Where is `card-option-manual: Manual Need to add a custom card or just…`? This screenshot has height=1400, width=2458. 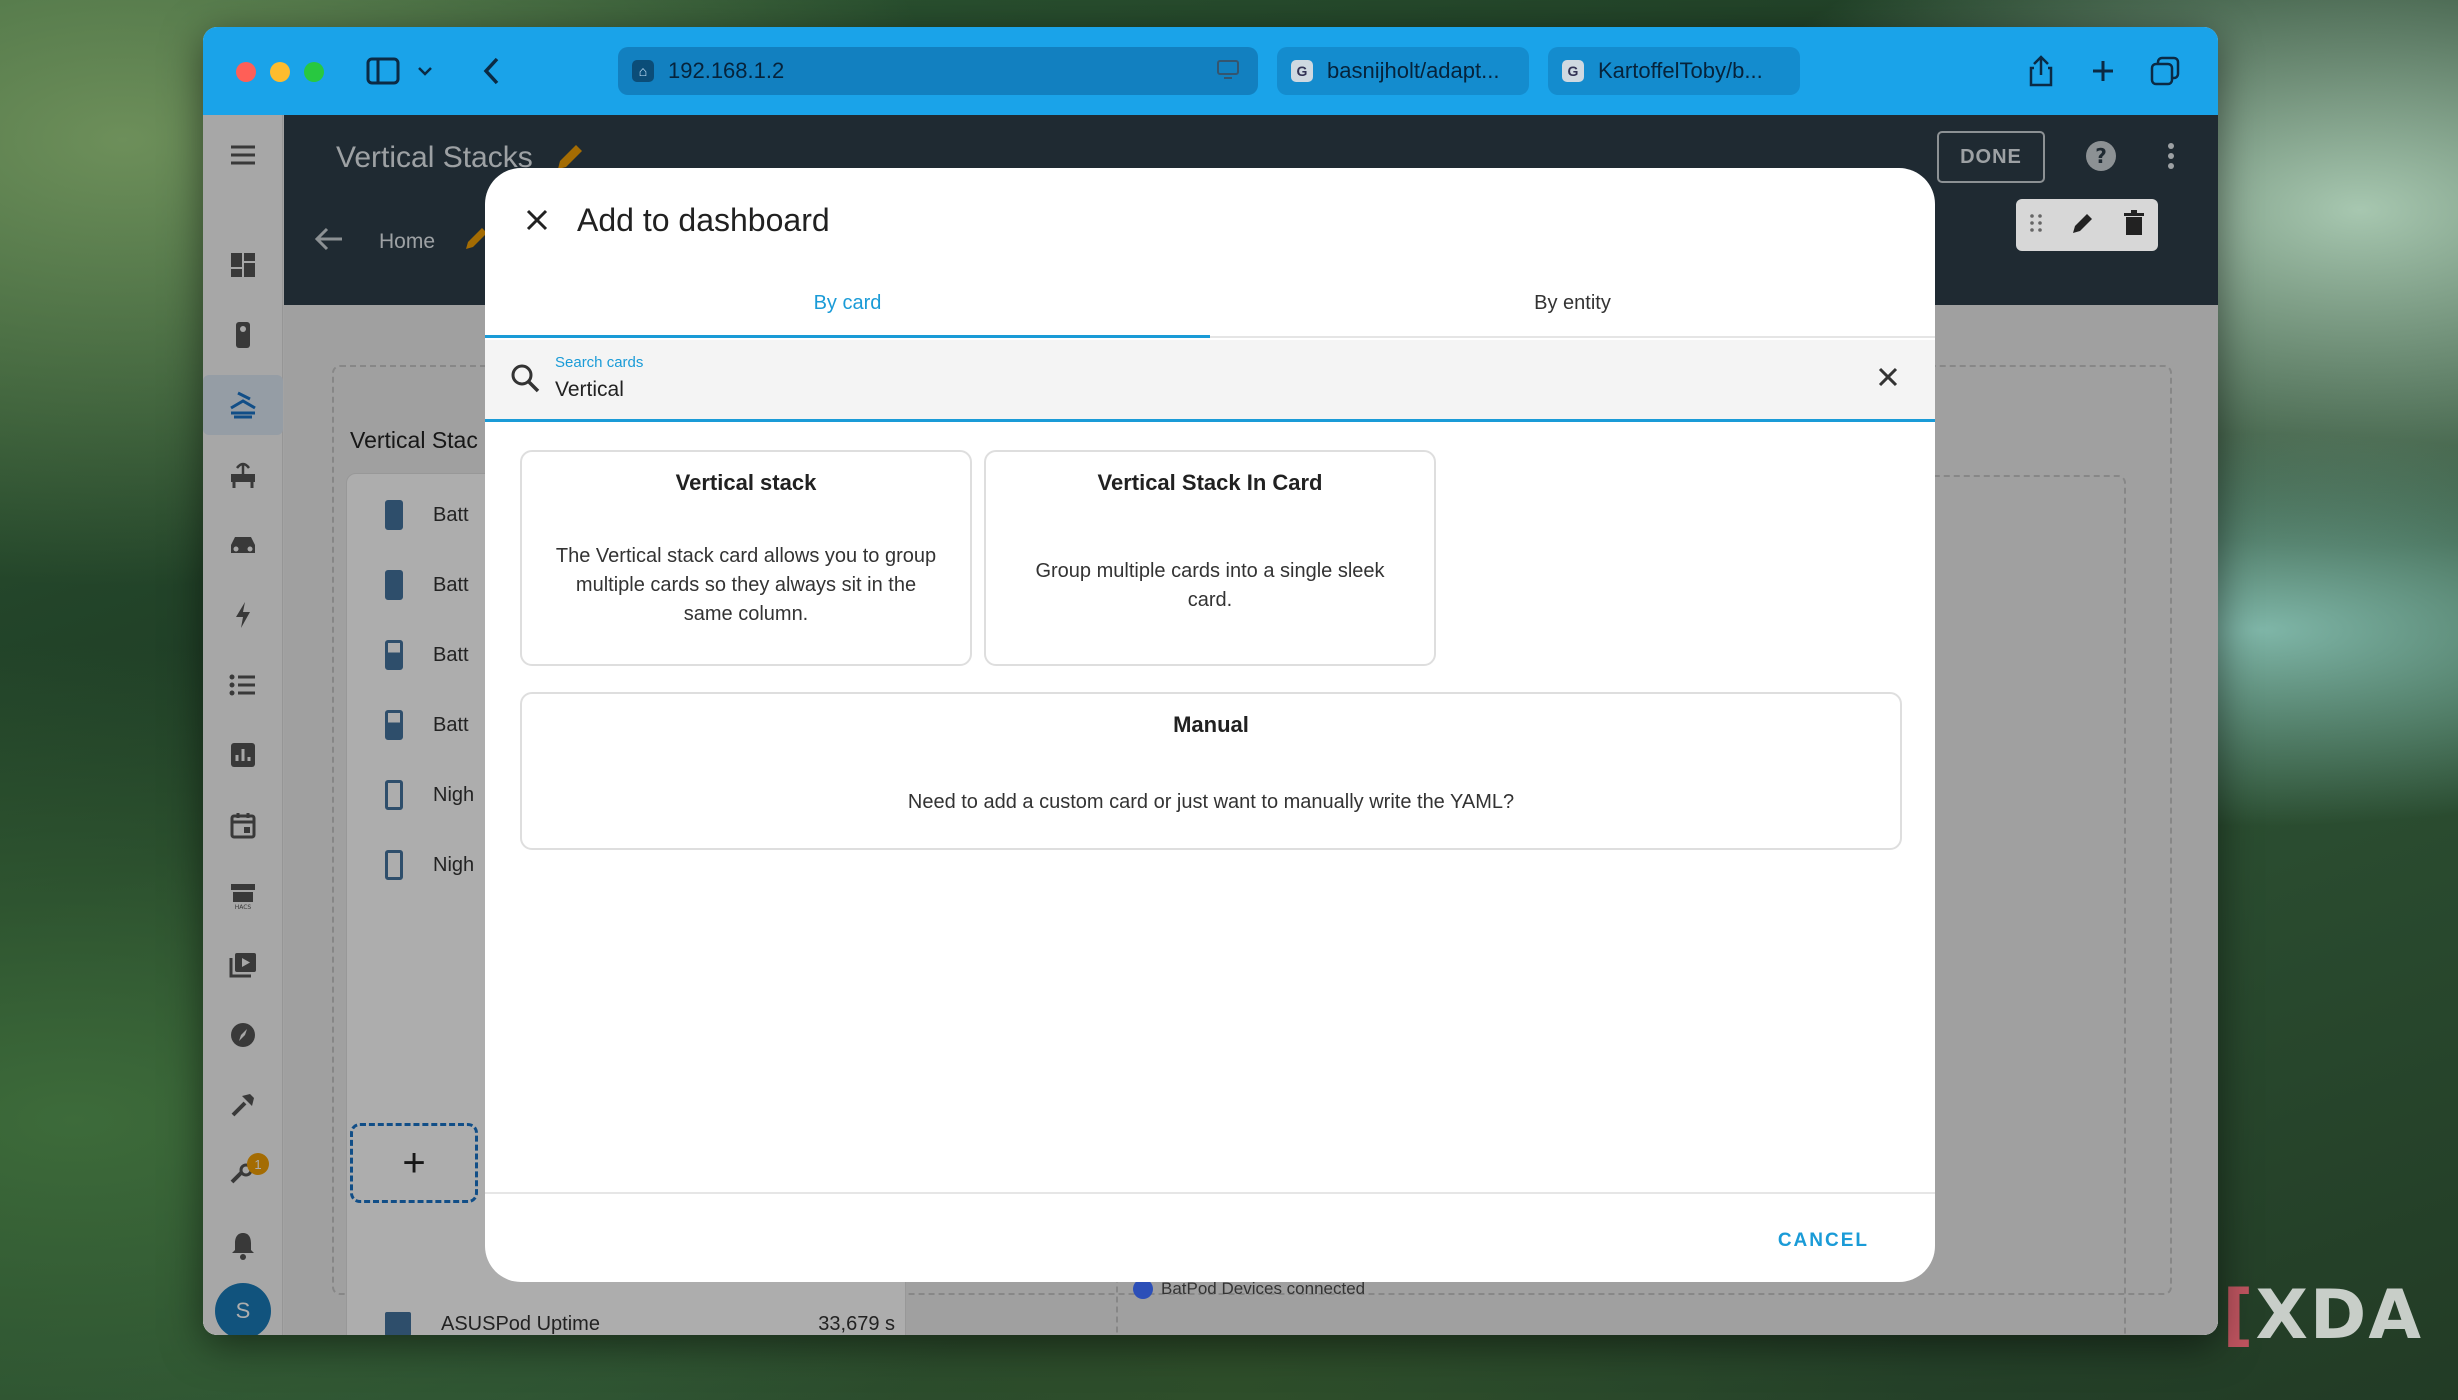 card-option-manual: Manual Need to add a custom card or just… is located at coordinates (1211, 771).